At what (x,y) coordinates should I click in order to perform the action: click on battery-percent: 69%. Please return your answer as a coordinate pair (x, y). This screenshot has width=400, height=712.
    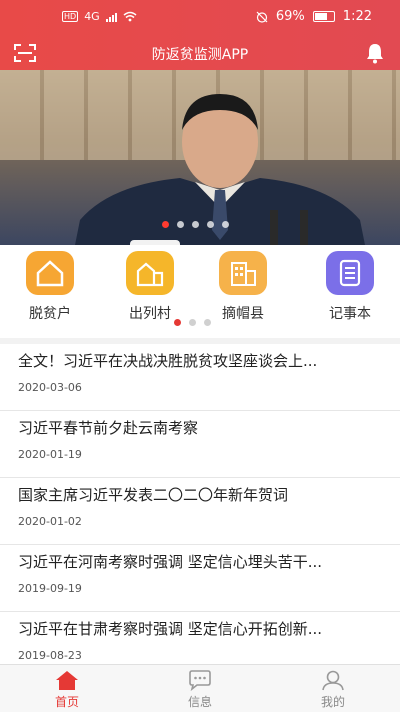
    Looking at the image, I should click on (290, 16).